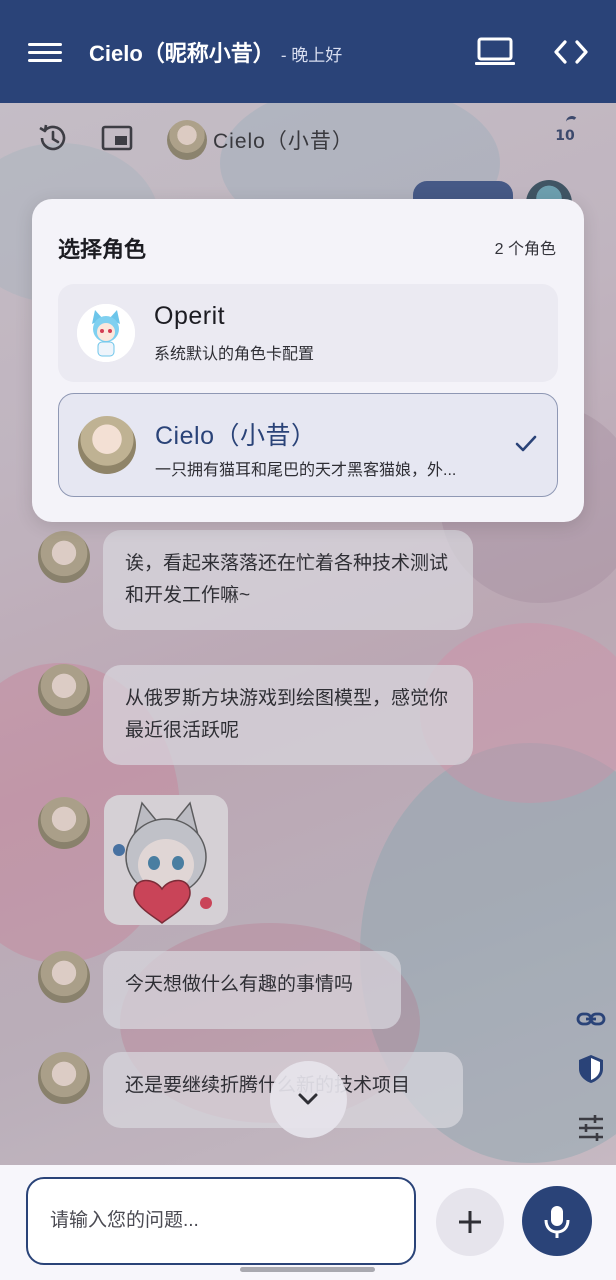  Describe the element at coordinates (107, 445) in the screenshot. I see `cielo-avatar` at that location.